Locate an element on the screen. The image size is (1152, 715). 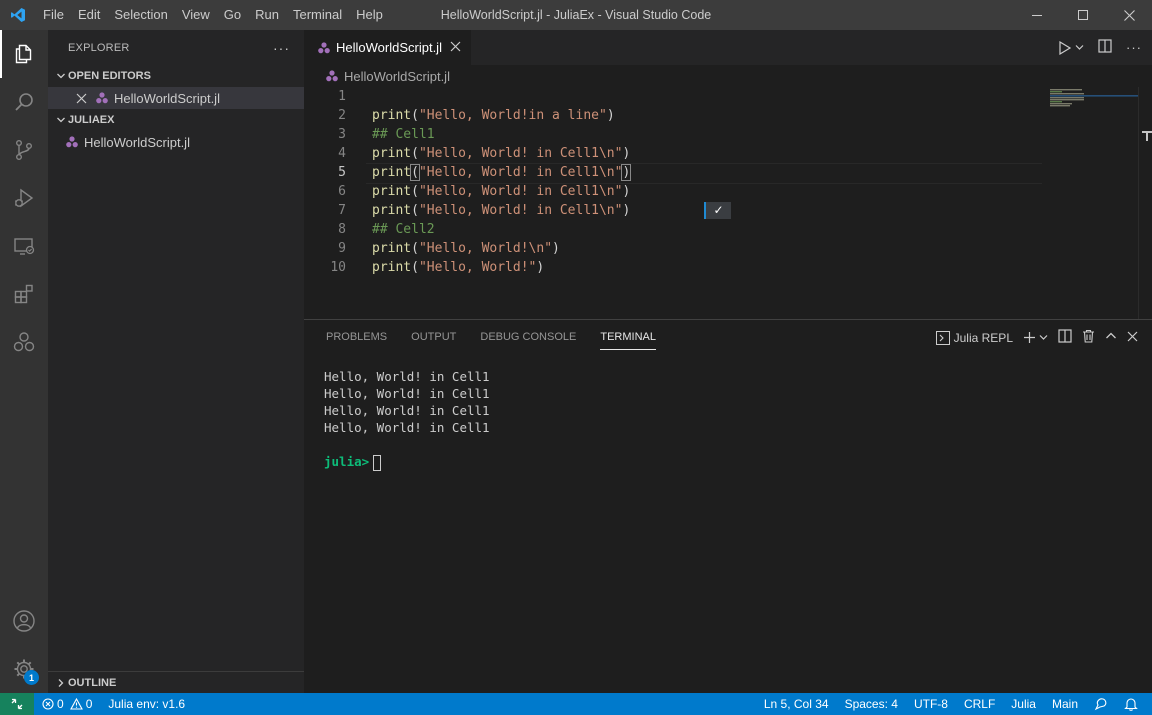
notifications-button is located at coordinates (1131, 704).